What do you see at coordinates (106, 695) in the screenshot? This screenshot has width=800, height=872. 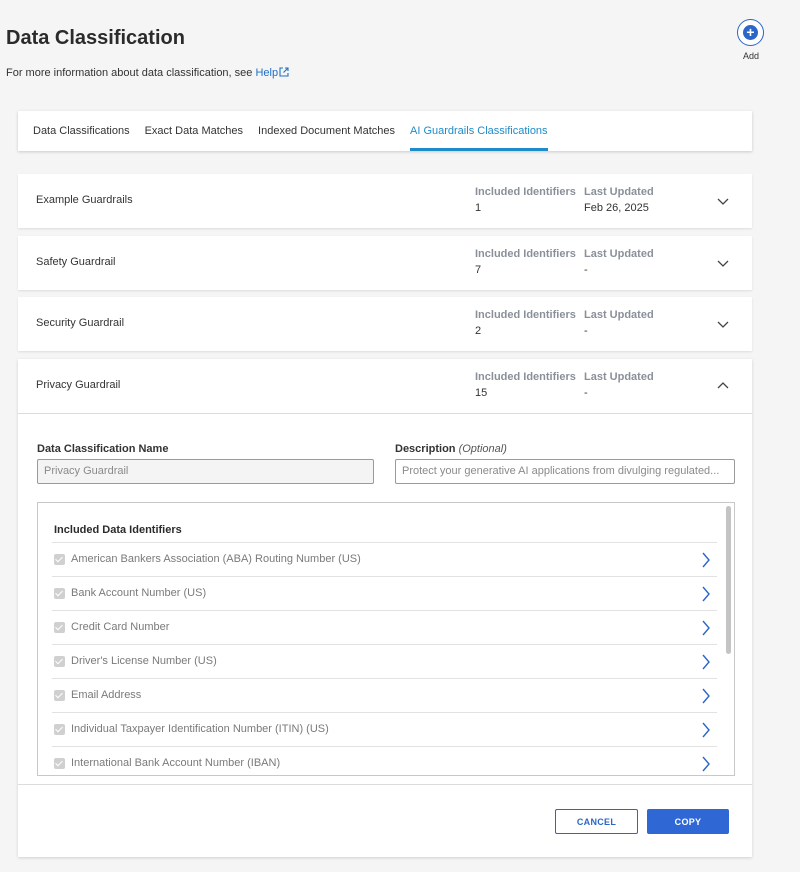 I see `identifier-label: Email Address` at bounding box center [106, 695].